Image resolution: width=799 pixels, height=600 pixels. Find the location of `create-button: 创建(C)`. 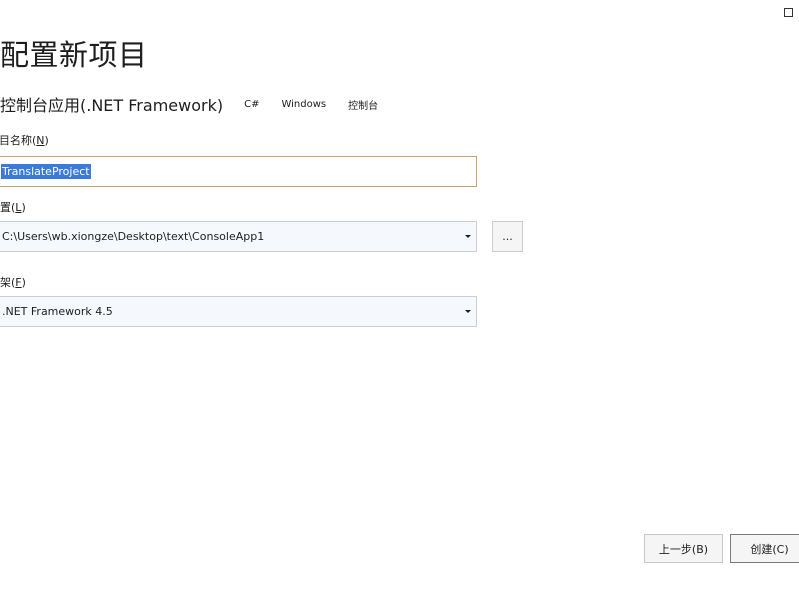

create-button: 创建(C) is located at coordinates (764, 548).